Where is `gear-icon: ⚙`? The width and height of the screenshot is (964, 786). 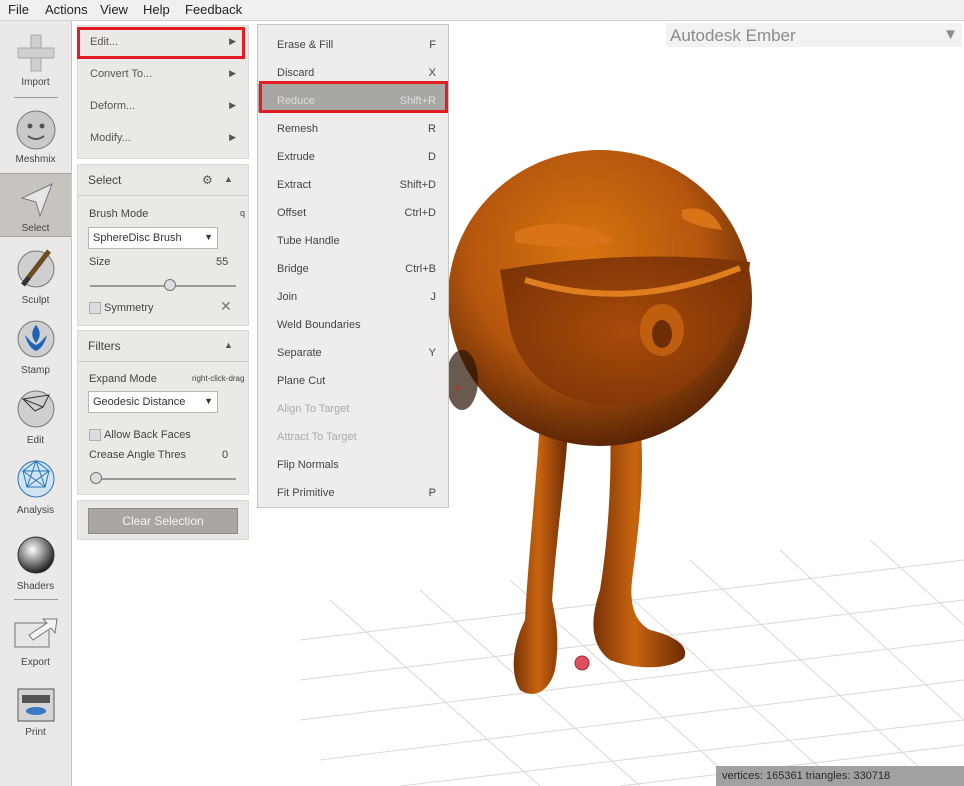 gear-icon: ⚙ is located at coordinates (207, 180).